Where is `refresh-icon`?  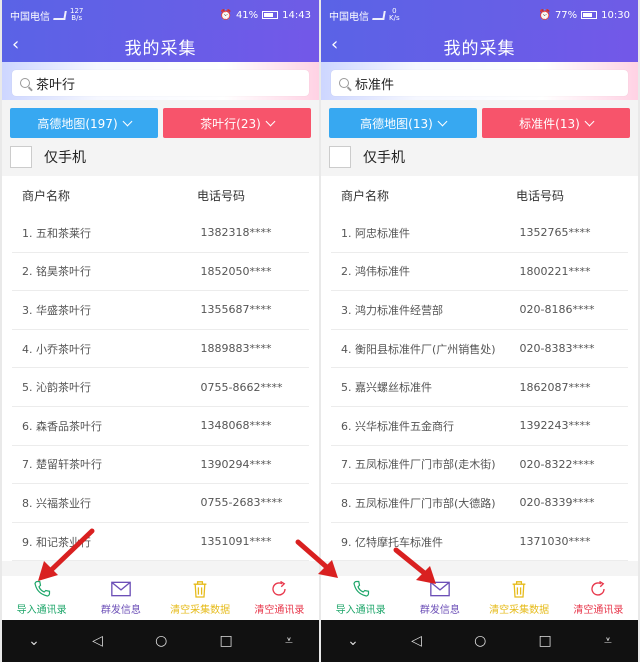 refresh-icon is located at coordinates (598, 589).